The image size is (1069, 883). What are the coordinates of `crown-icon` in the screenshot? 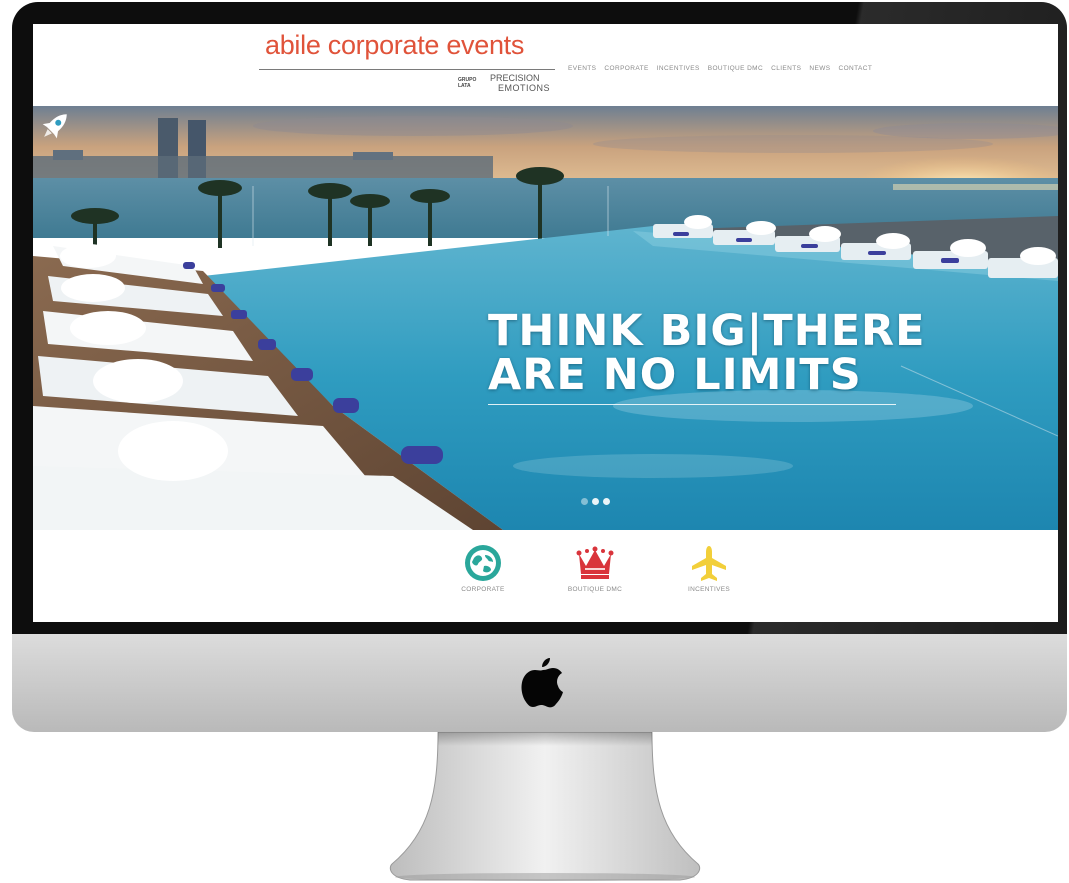 It's located at (595, 562).